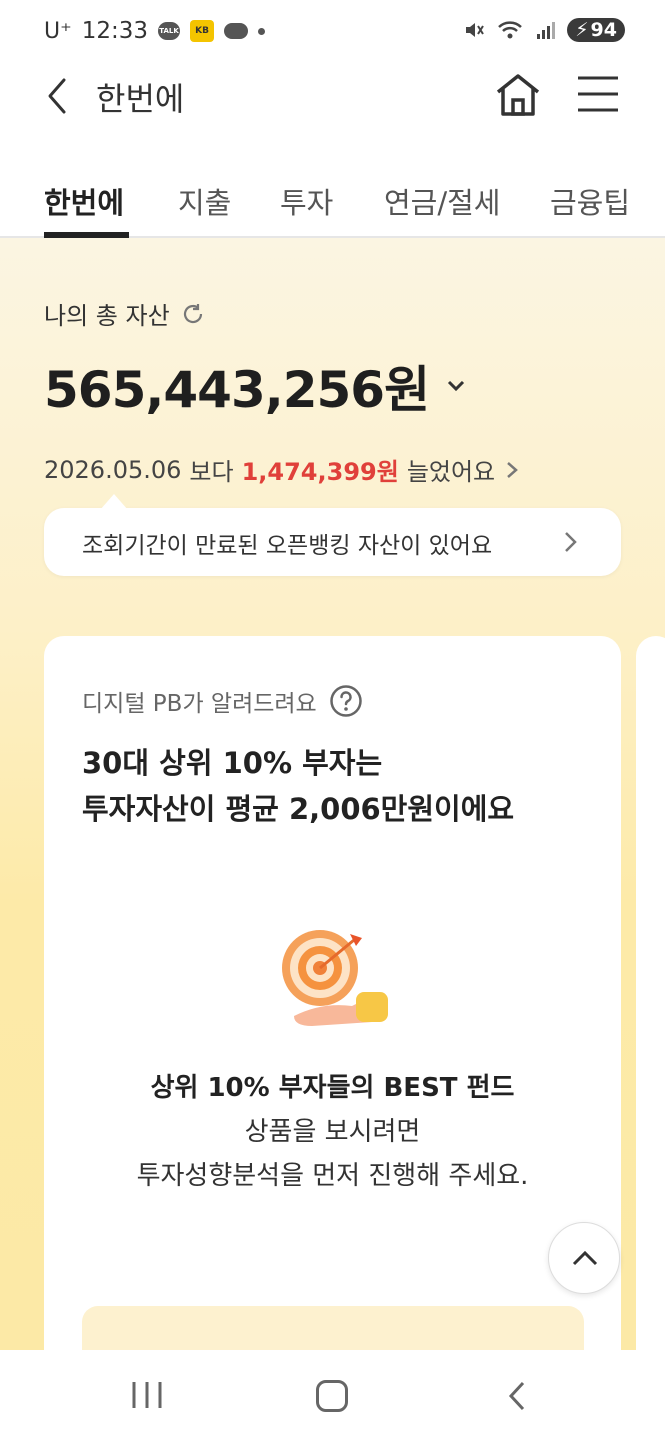 This screenshot has height=1440, width=665. Describe the element at coordinates (58, 31) in the screenshot. I see `carrier-label: U⁺` at that location.